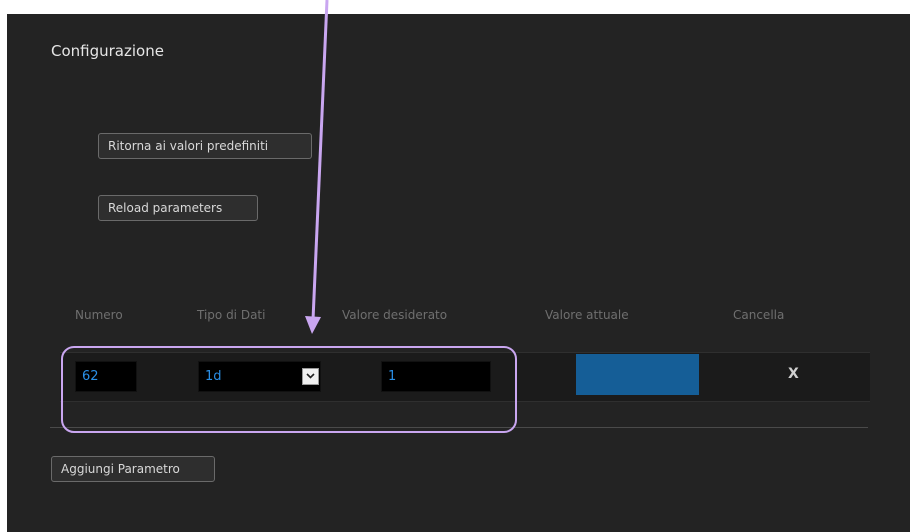  What do you see at coordinates (587, 315) in the screenshot?
I see `column-header-valore-attuale: Valore attuale` at bounding box center [587, 315].